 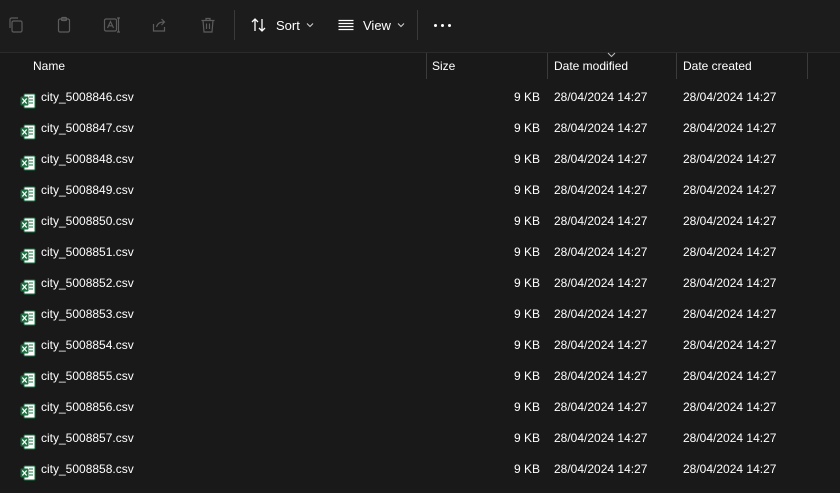 What do you see at coordinates (717, 66) in the screenshot?
I see `column-header-date-created: Date created` at bounding box center [717, 66].